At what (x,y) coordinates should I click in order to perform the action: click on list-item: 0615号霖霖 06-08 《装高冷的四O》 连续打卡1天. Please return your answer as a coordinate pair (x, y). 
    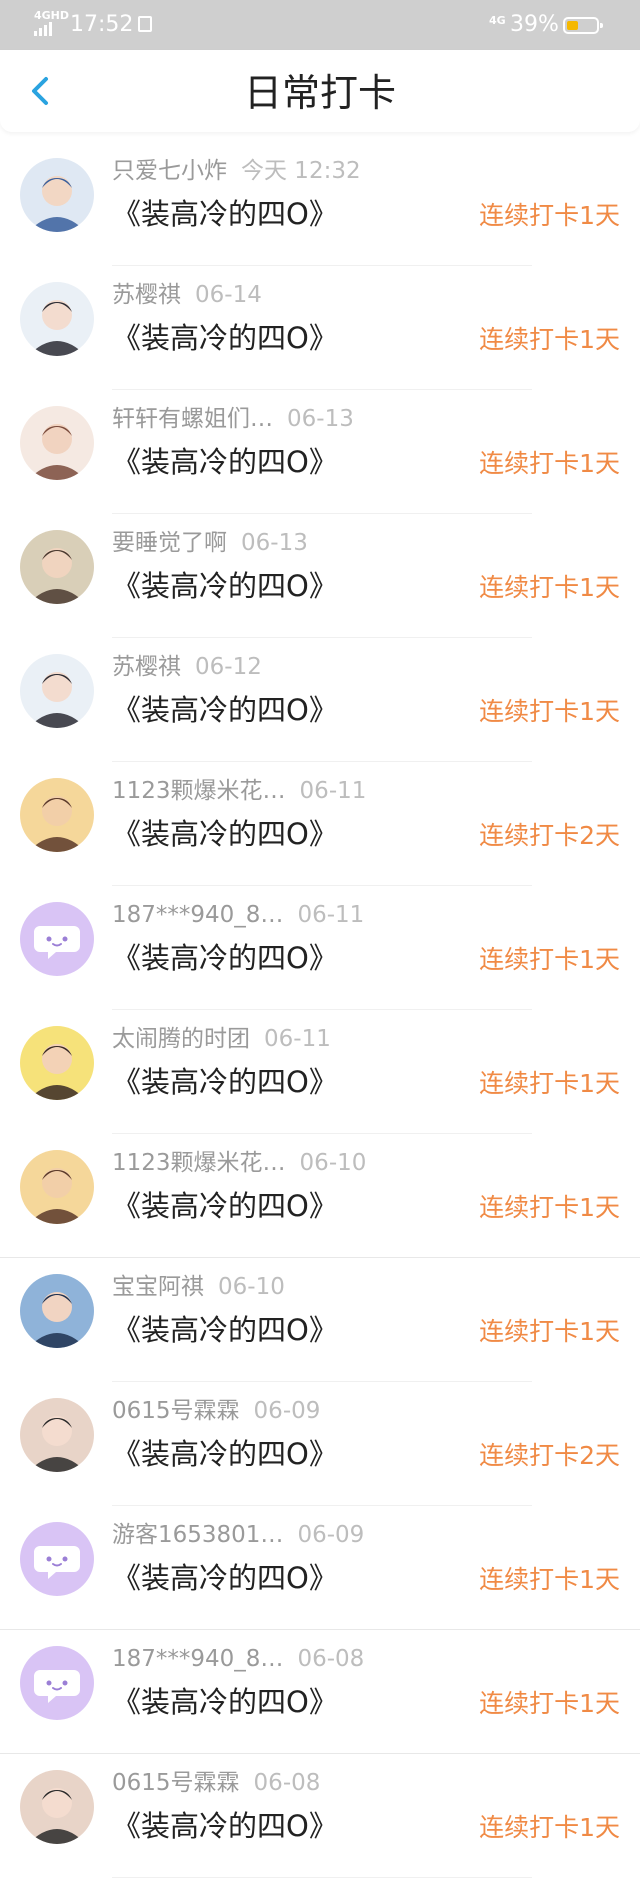
    Looking at the image, I should click on (320, 1816).